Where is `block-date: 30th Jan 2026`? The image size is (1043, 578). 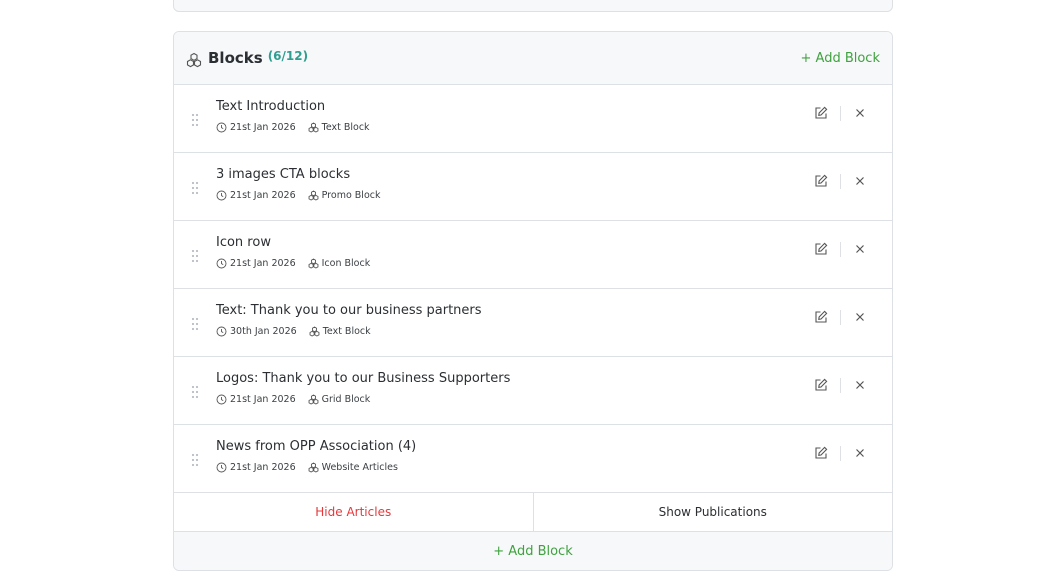
block-date: 30th Jan 2026 is located at coordinates (256, 331).